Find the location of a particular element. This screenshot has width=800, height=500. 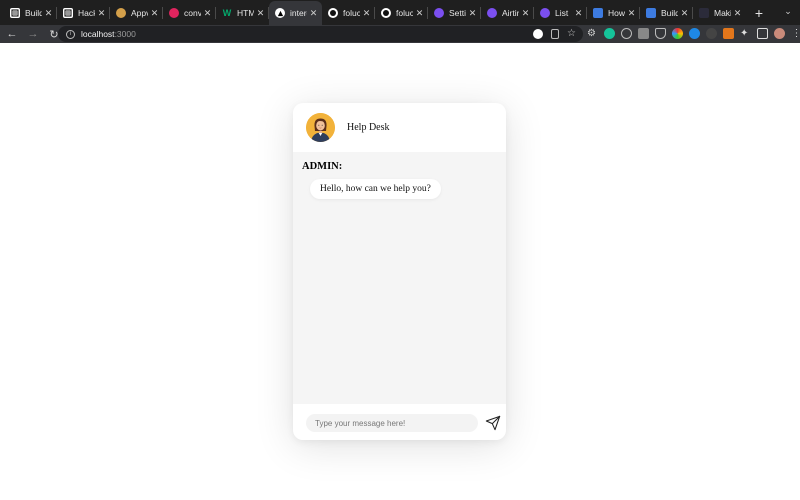

message-list: ADMIN: Hello, how can we help you? is located at coordinates (399, 278).